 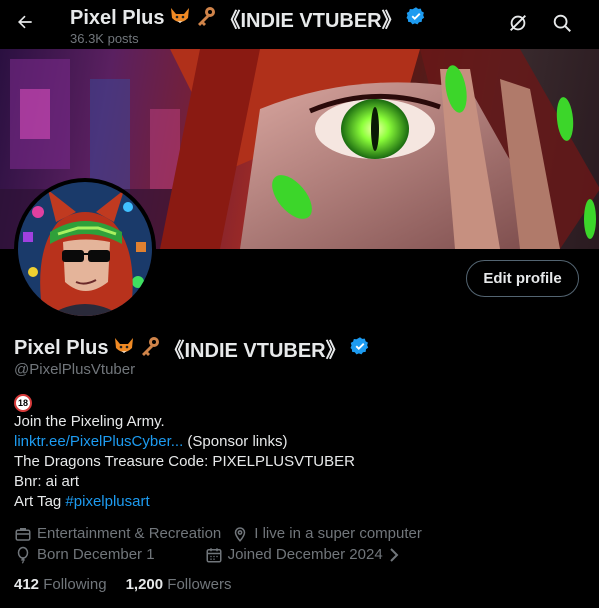 What do you see at coordinates (27, 584) in the screenshot?
I see `following-count: 412` at bounding box center [27, 584].